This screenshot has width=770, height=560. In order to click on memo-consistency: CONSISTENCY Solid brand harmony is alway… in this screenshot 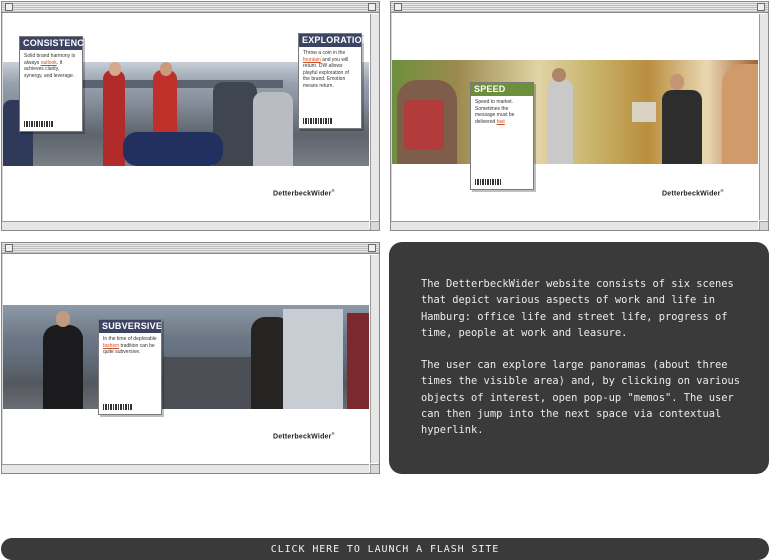, I will do `click(54, 84)`.